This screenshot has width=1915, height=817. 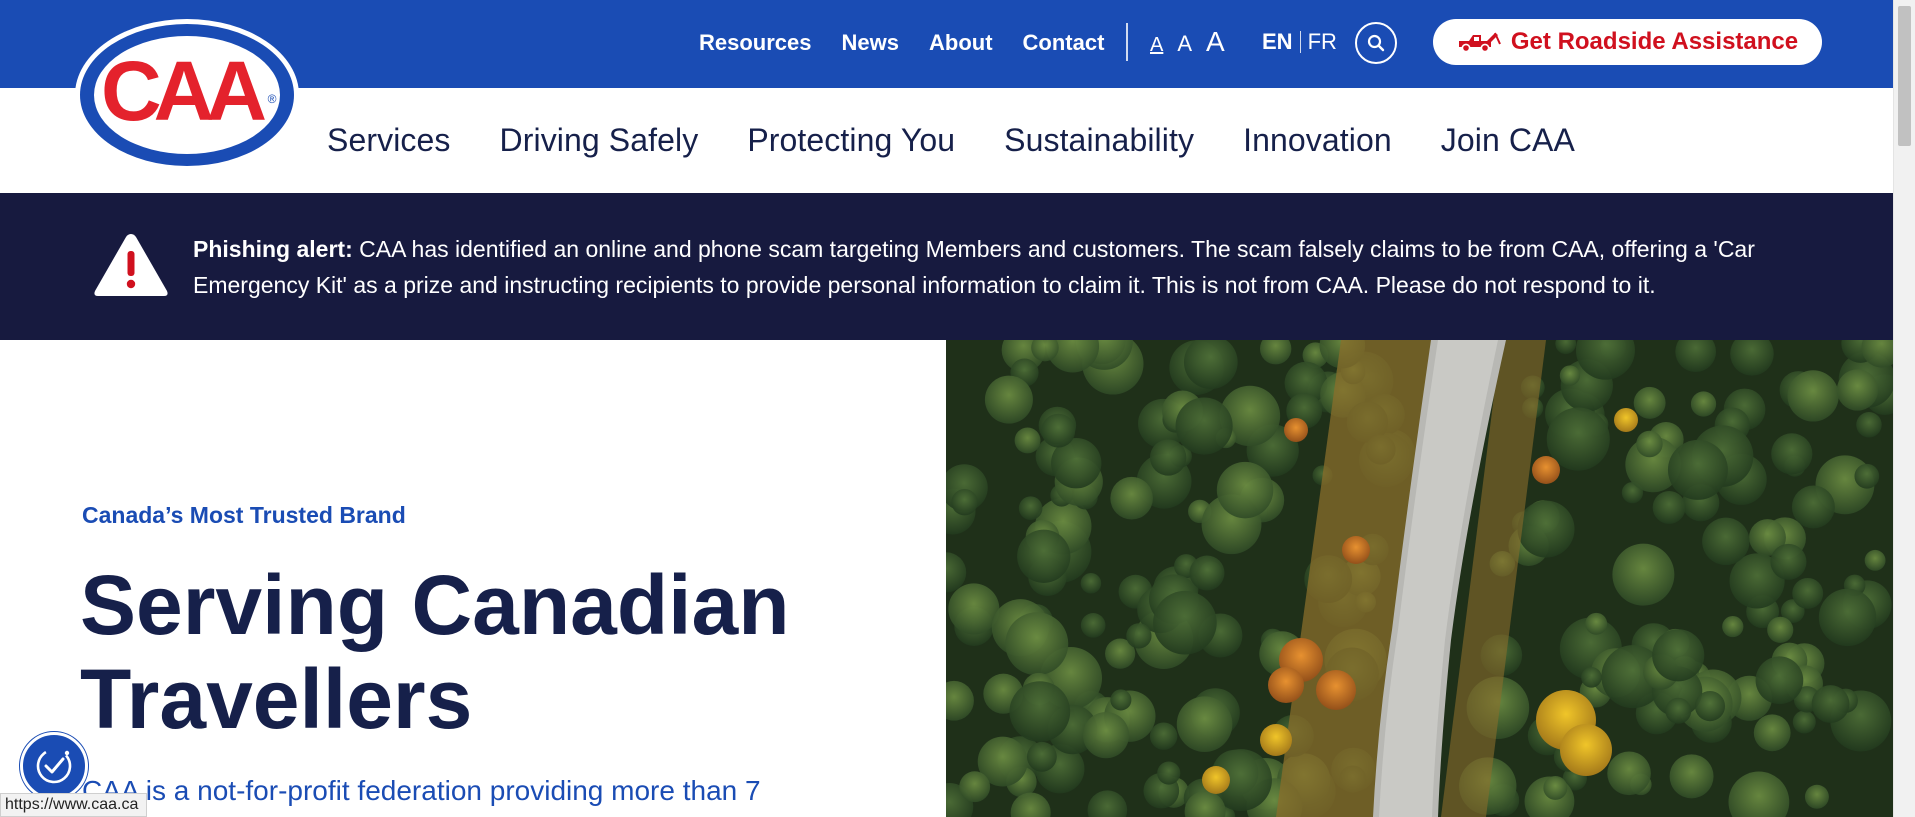 I want to click on accessibility-button, so click(x=54, y=766).